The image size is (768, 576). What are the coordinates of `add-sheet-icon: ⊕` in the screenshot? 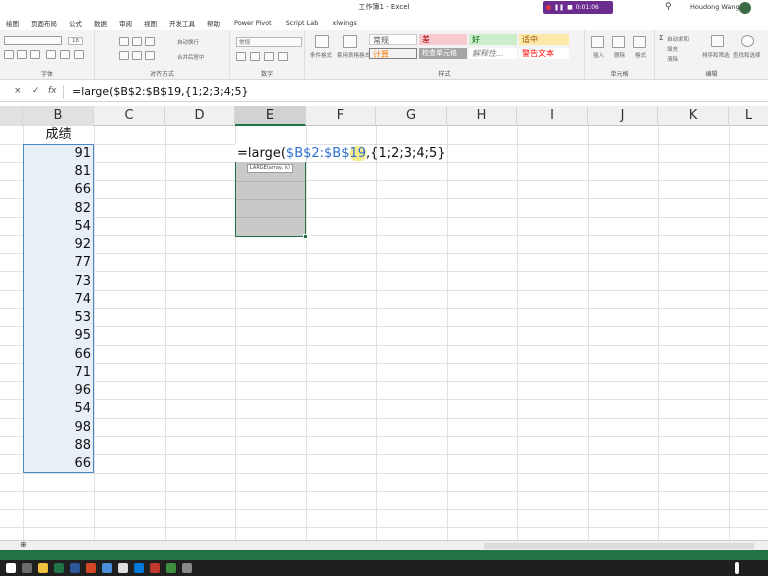 It's located at (23, 544).